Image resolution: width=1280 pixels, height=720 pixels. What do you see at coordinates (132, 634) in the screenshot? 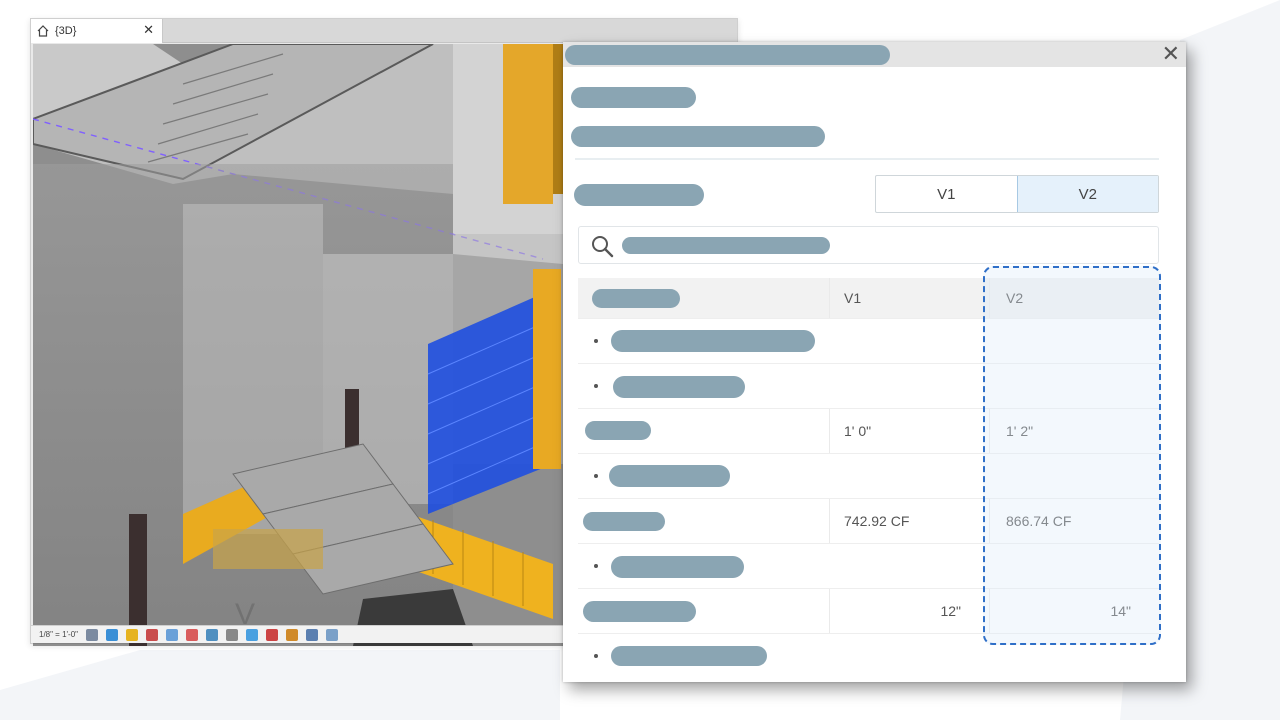
I see `sun-path-icon` at bounding box center [132, 634].